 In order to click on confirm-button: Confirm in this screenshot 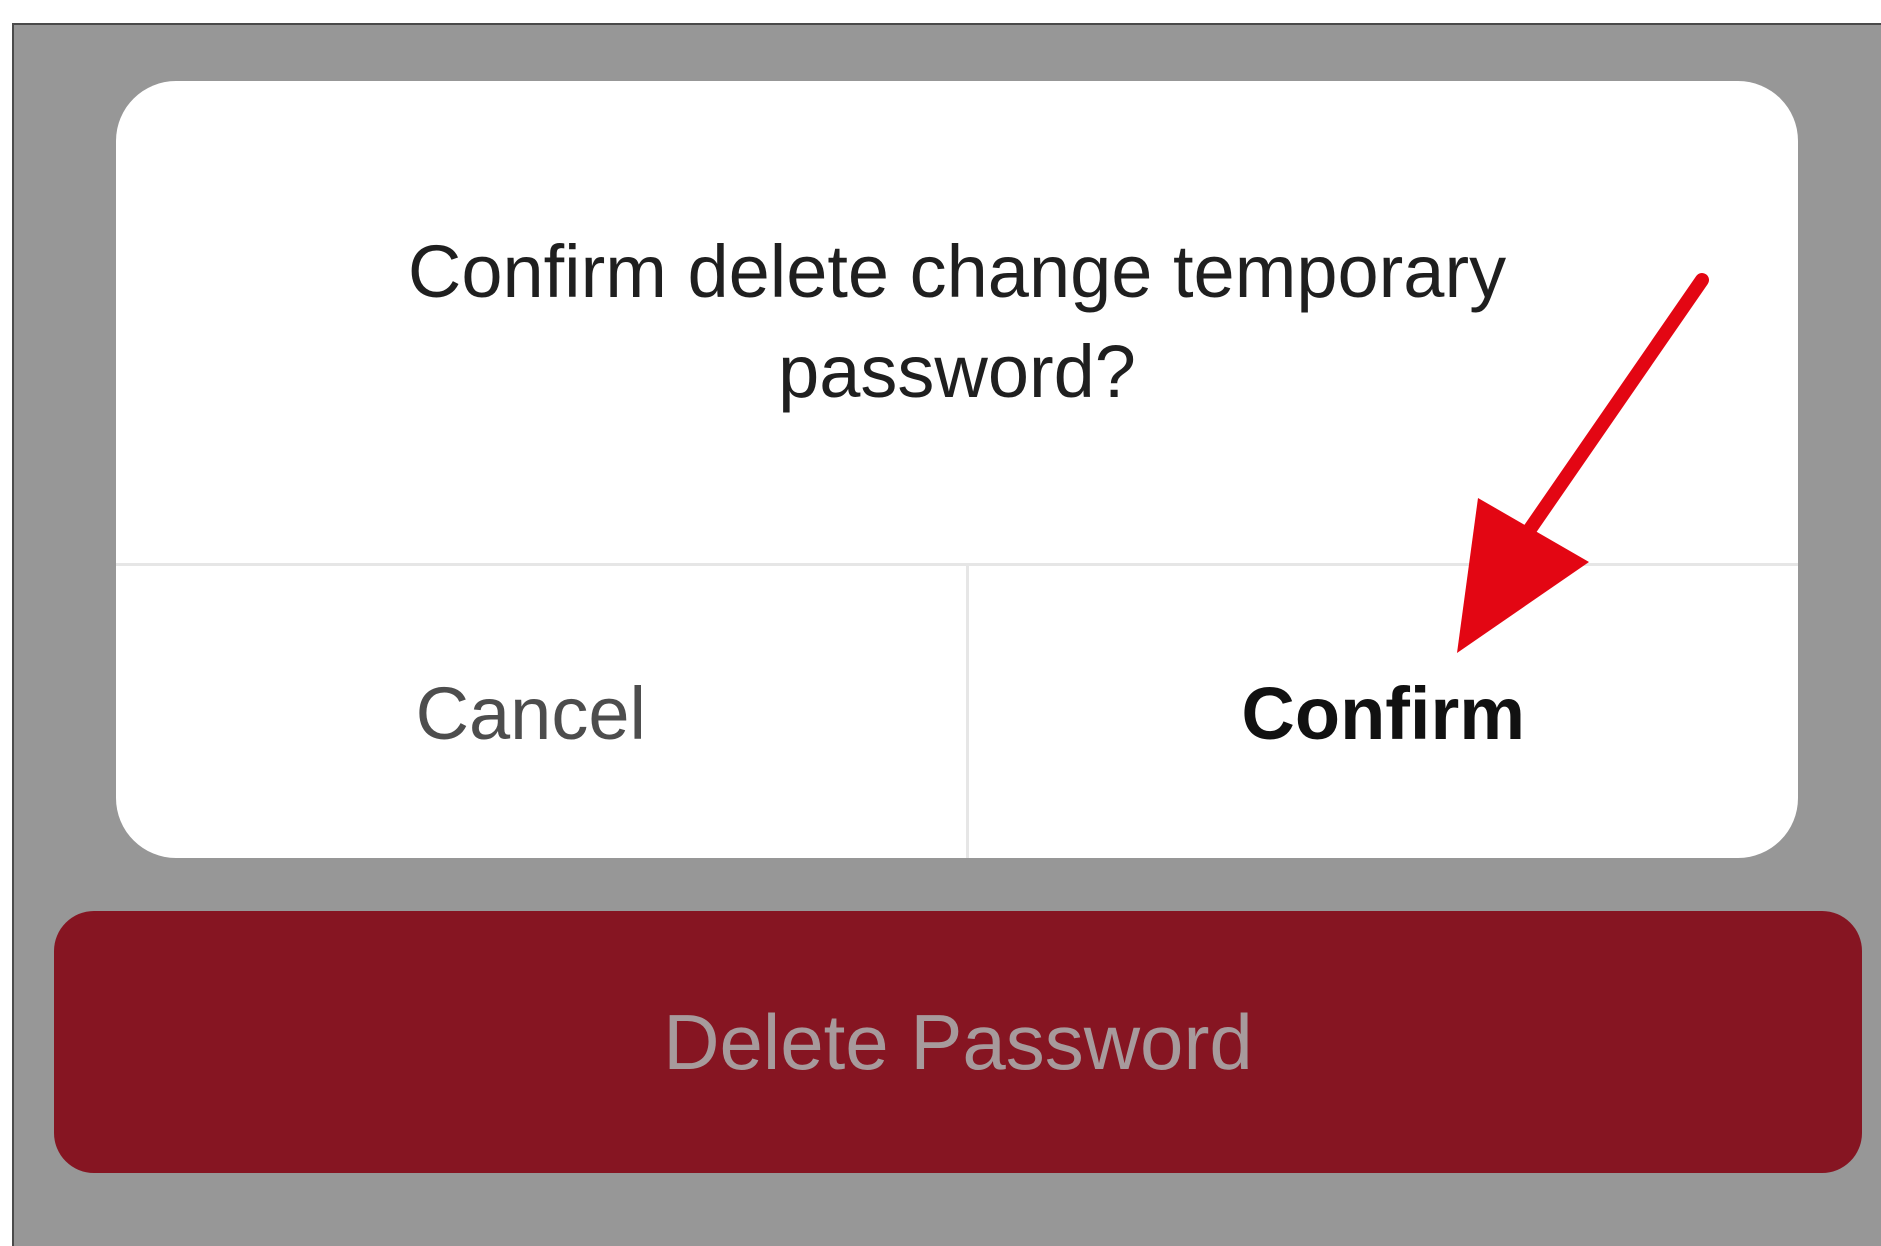, I will do `click(1384, 712)`.